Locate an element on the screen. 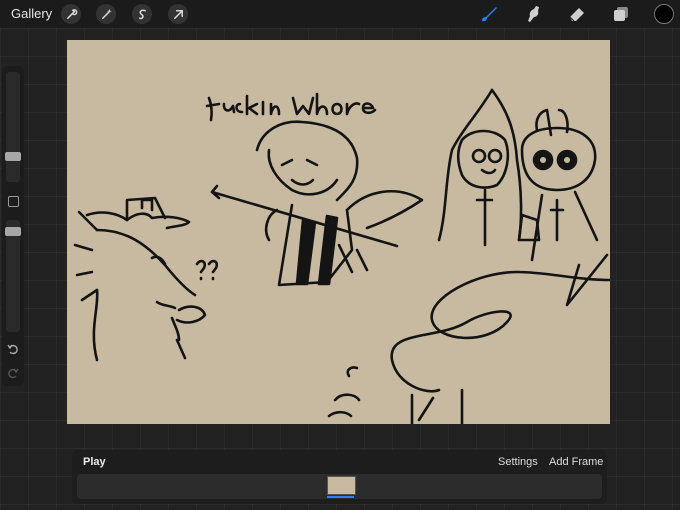 This screenshot has height=510, width=680. magic-wand-icon is located at coordinates (106, 14).